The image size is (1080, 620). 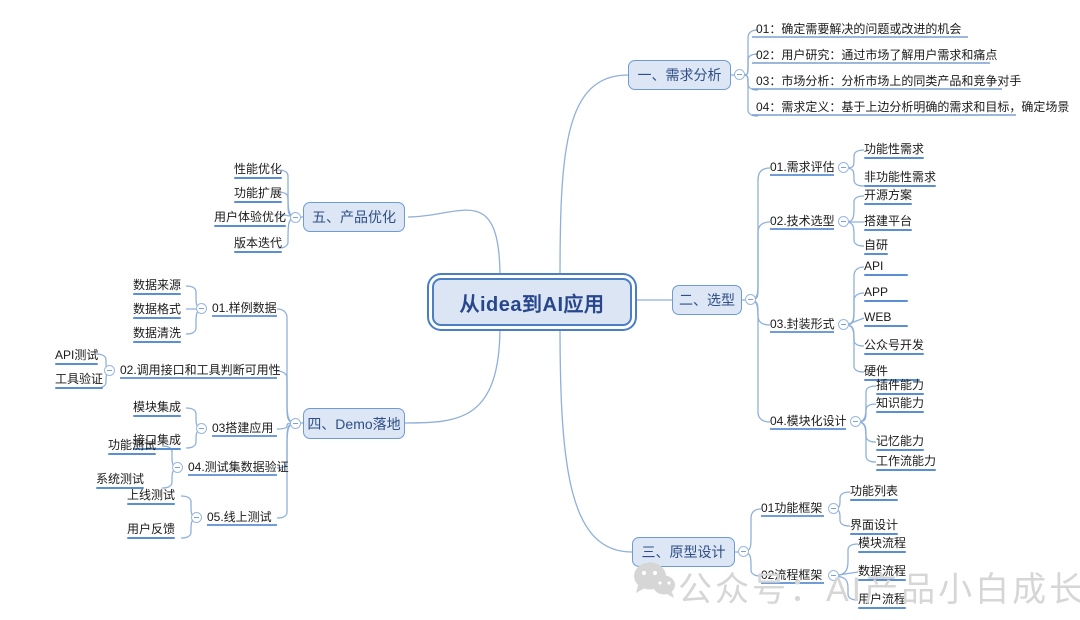 I want to click on leaf-version-iteration: 版本迭代, so click(x=258, y=244).